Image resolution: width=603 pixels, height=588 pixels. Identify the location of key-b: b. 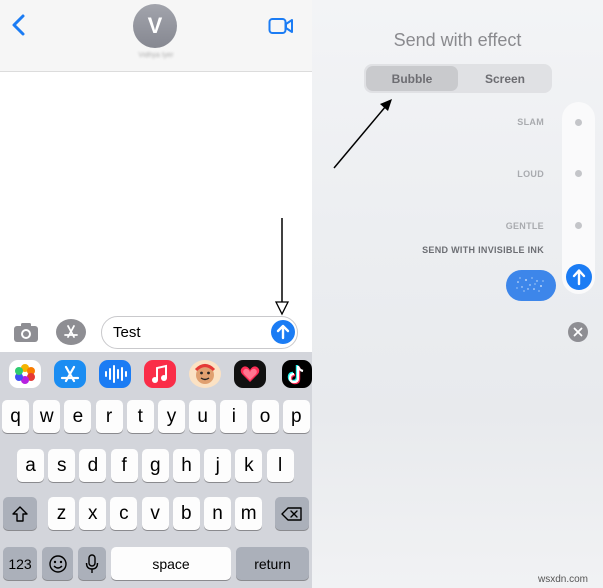
(186, 513).